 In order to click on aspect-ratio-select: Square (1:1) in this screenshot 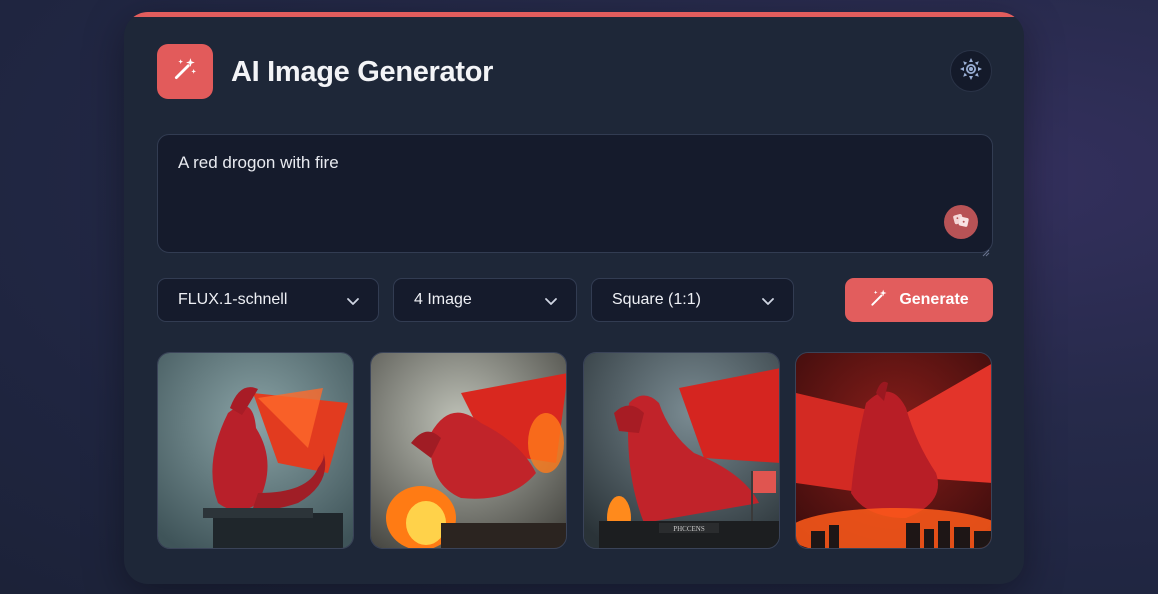, I will do `click(692, 300)`.